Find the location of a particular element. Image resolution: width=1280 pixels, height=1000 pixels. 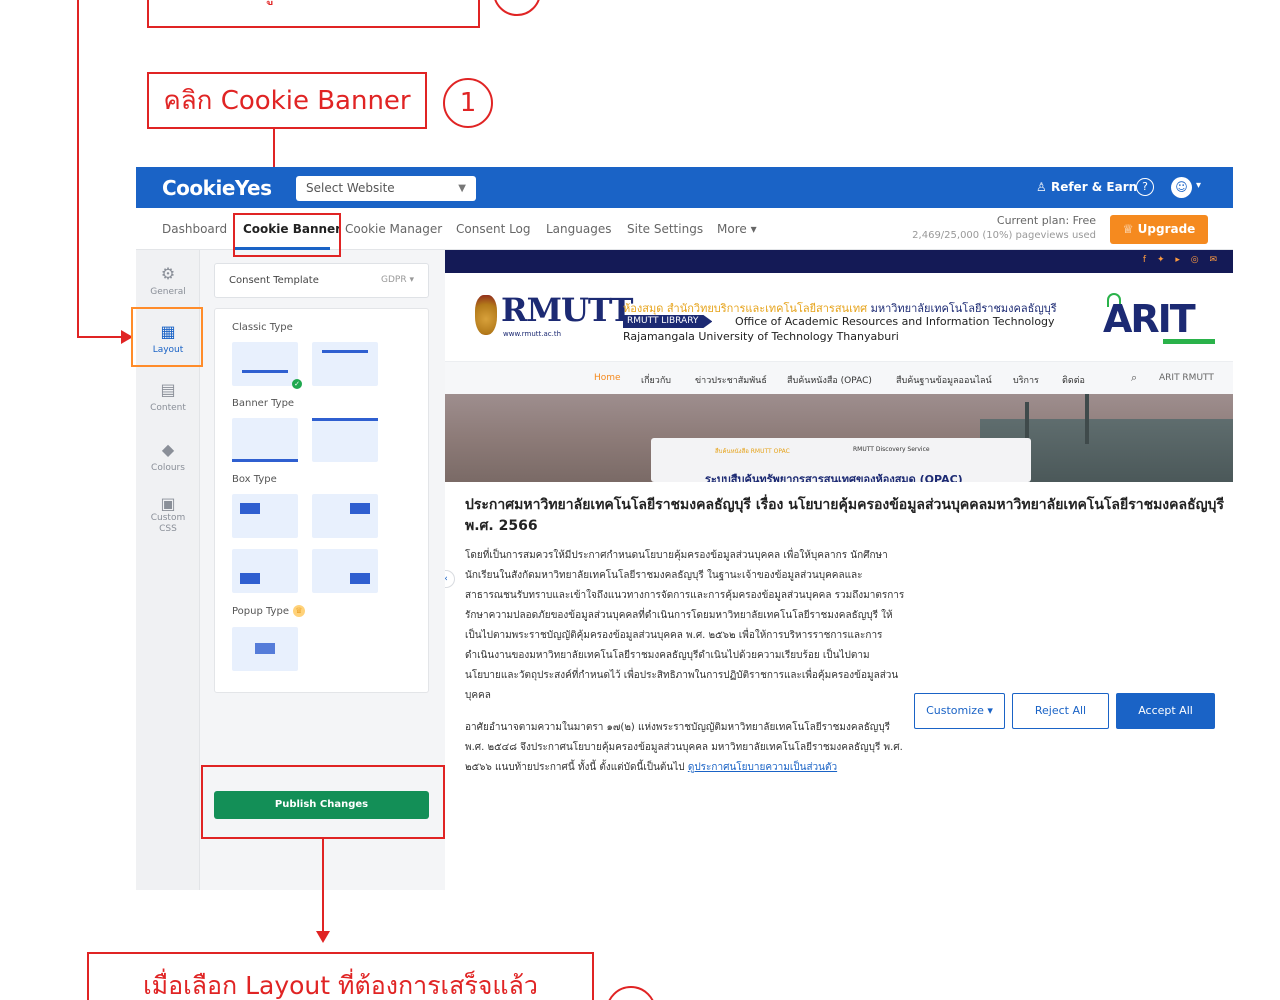

arit-logo-tag is located at coordinates (1189, 341).